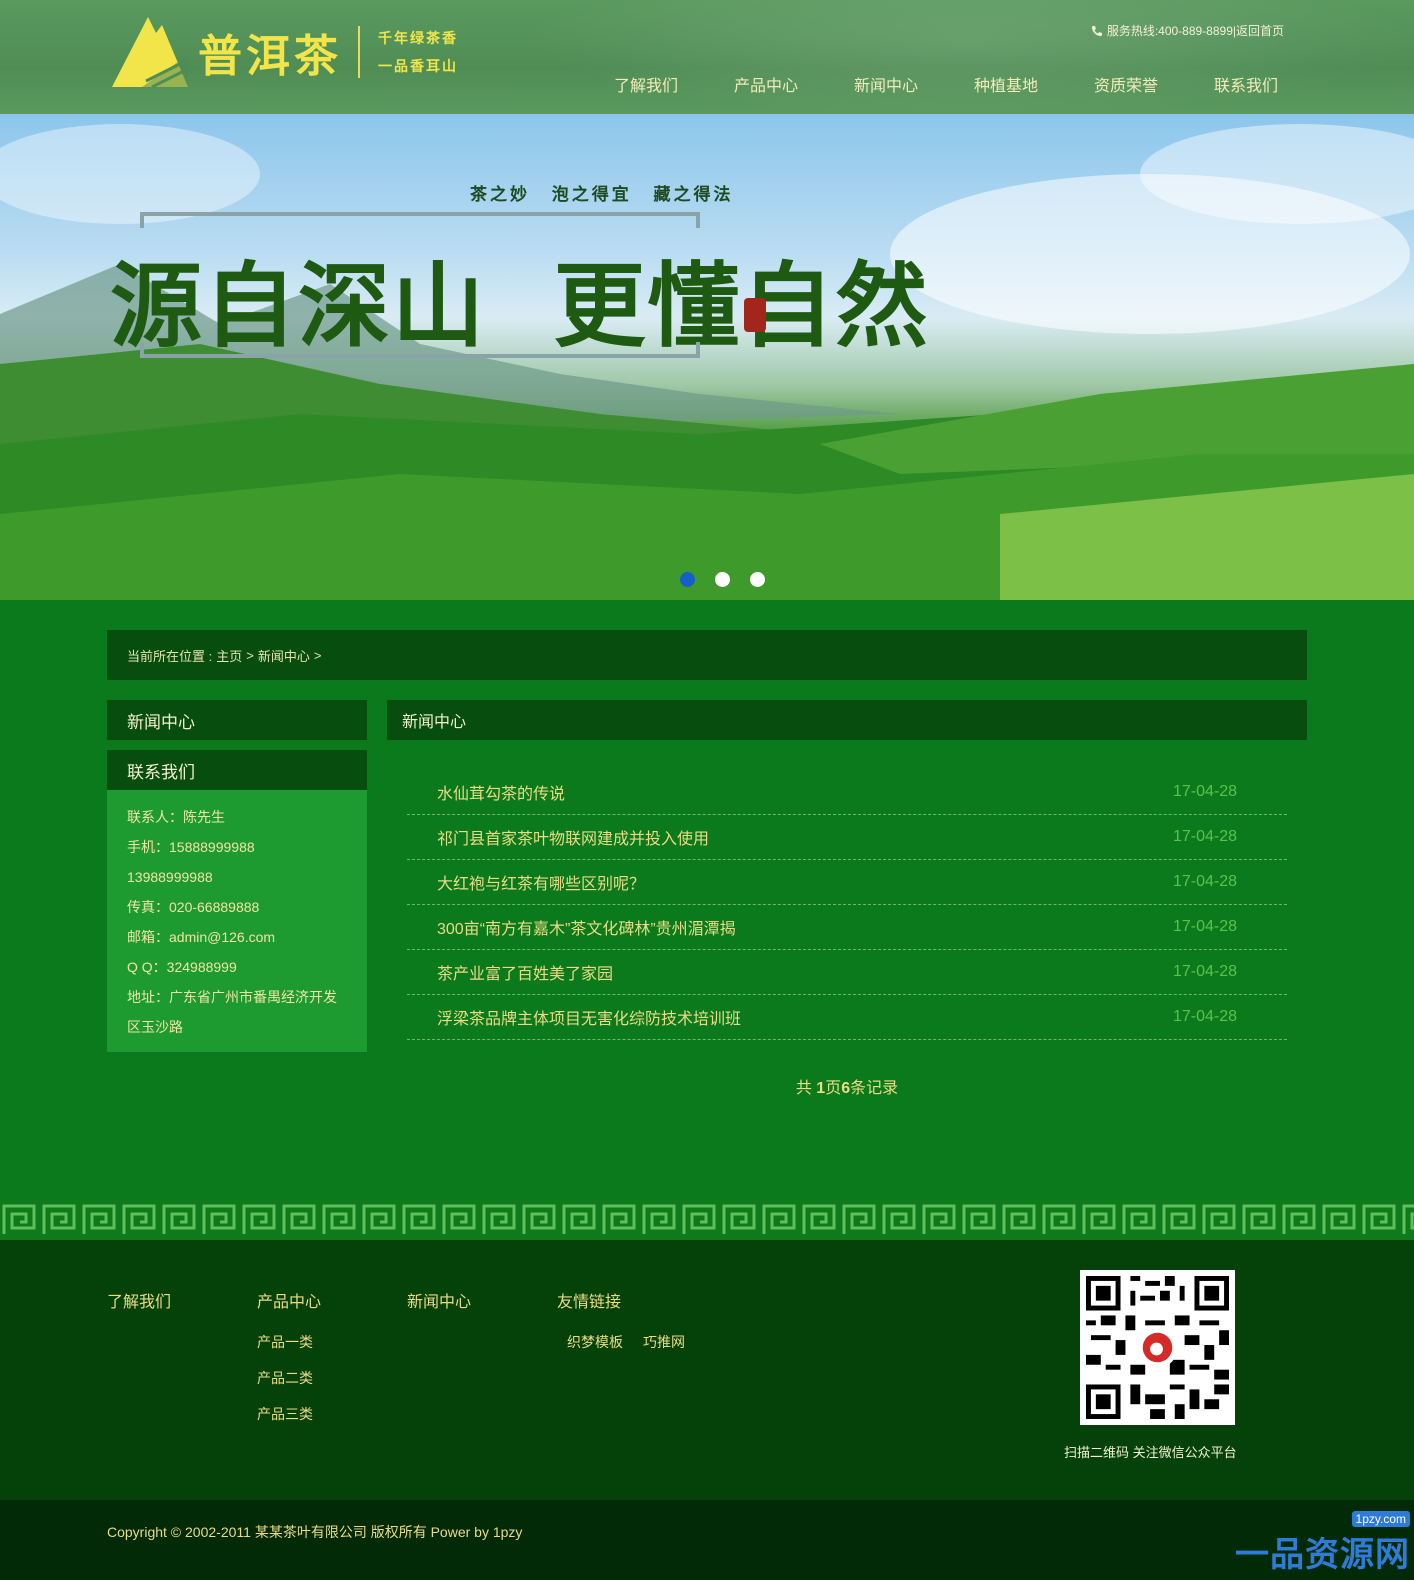 The width and height of the screenshot is (1414, 1580). I want to click on pager-post: 条记录, so click(874, 1088).